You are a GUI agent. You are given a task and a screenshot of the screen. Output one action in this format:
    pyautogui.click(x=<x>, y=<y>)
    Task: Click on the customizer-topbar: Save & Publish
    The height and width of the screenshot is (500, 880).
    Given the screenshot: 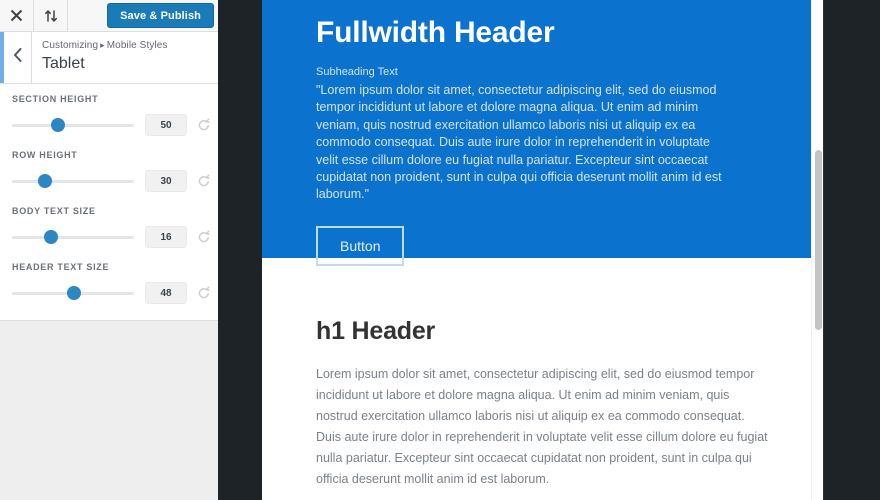 What is the action you would take?
    pyautogui.click(x=109, y=16)
    